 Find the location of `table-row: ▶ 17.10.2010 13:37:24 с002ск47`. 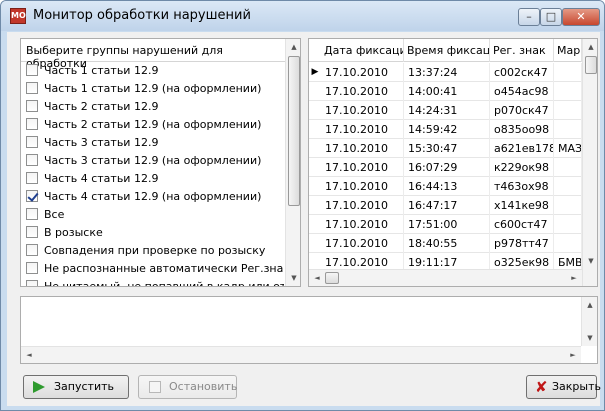

table-row: ▶ 17.10.2010 13:37:24 с002ск47 is located at coordinates (445, 72).